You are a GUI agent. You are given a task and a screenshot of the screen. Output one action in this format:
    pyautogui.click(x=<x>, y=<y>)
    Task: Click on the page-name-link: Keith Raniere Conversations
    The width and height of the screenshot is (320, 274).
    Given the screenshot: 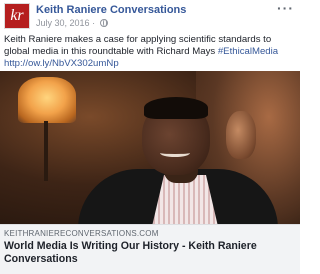 What is the action you would take?
    pyautogui.click(x=111, y=10)
    